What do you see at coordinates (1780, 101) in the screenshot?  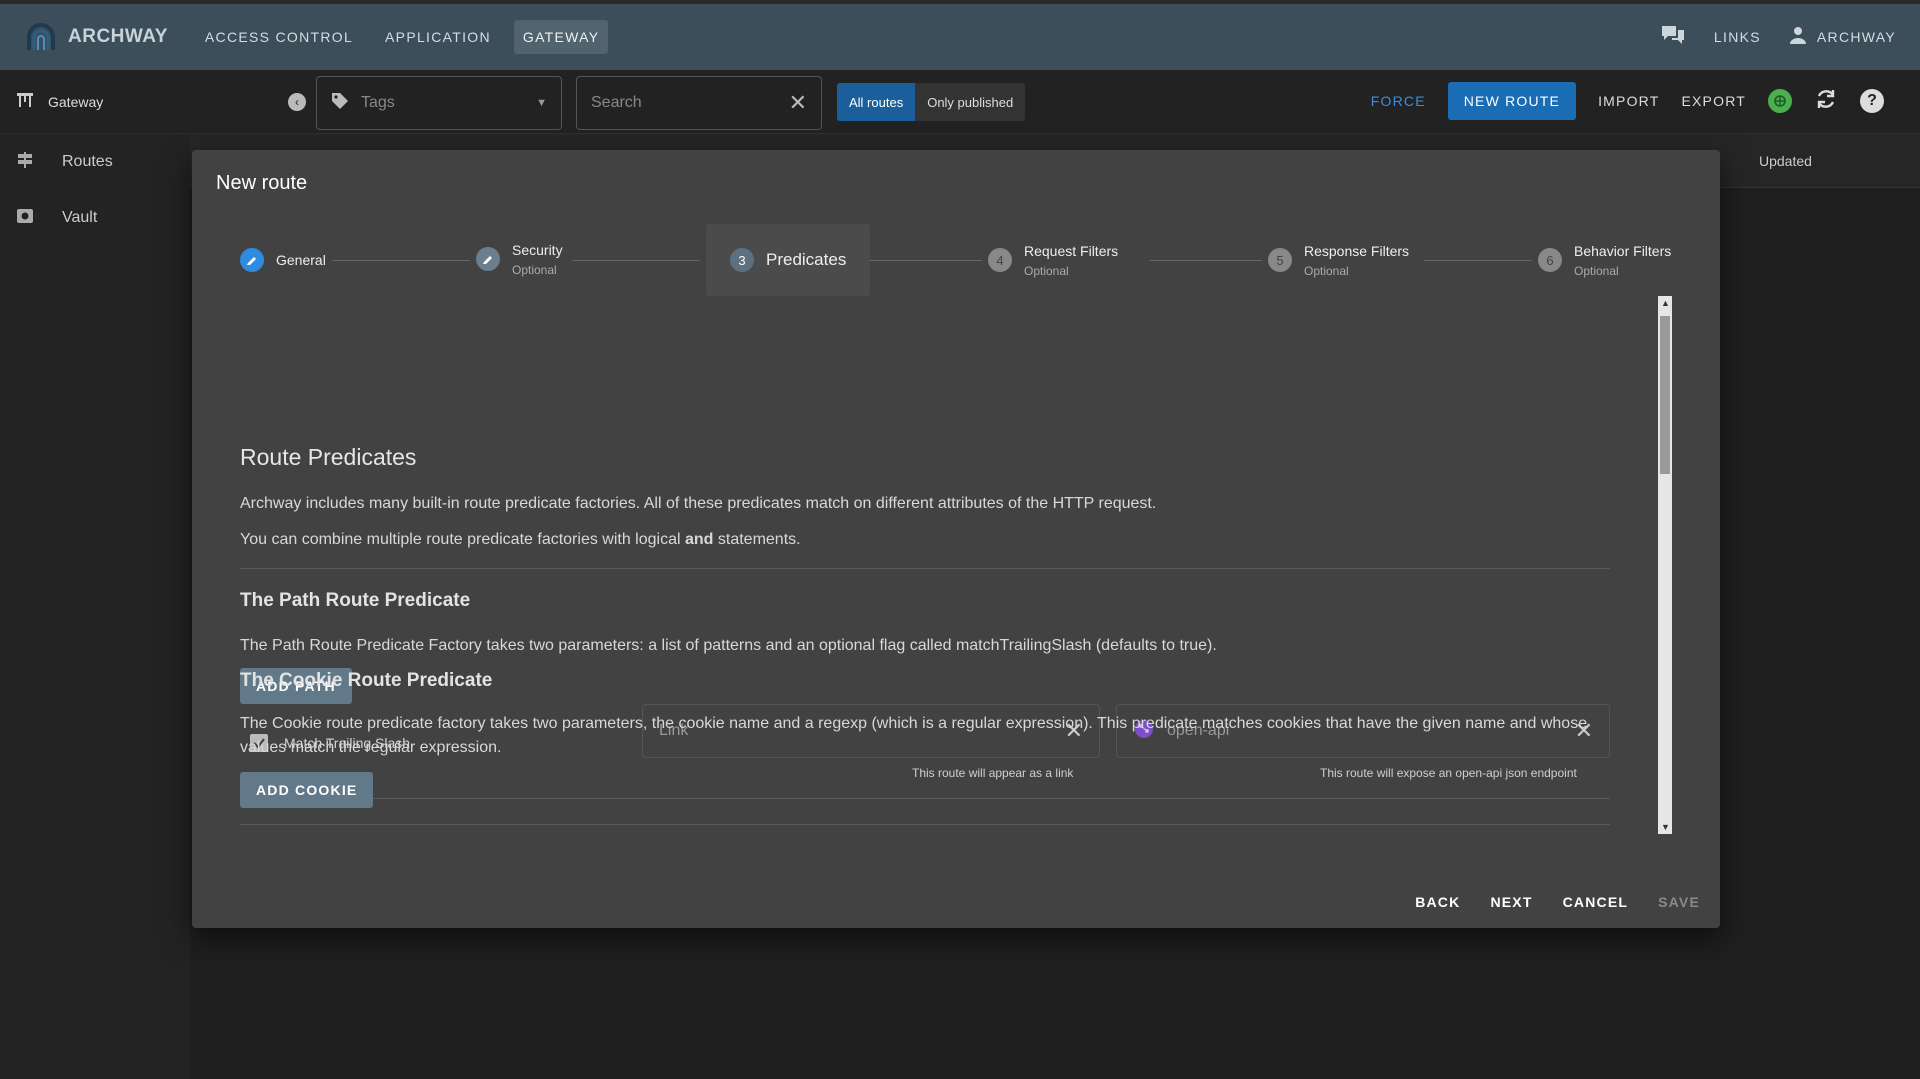 I see `gateway-status-icon` at bounding box center [1780, 101].